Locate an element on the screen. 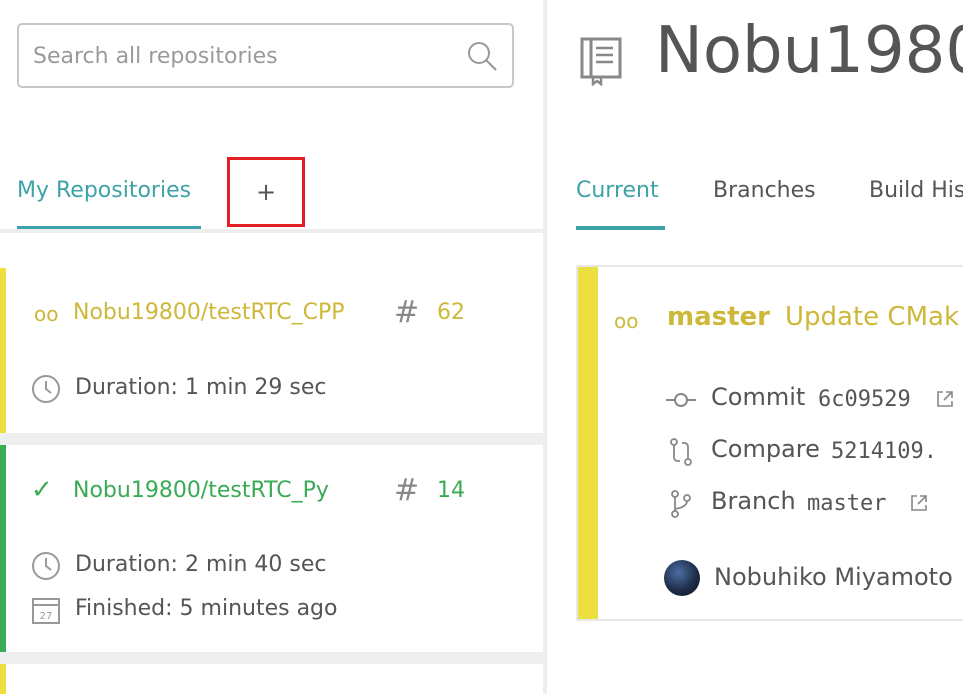  repo-link: Nobu19800/testRTC_Py is located at coordinates (201, 490).